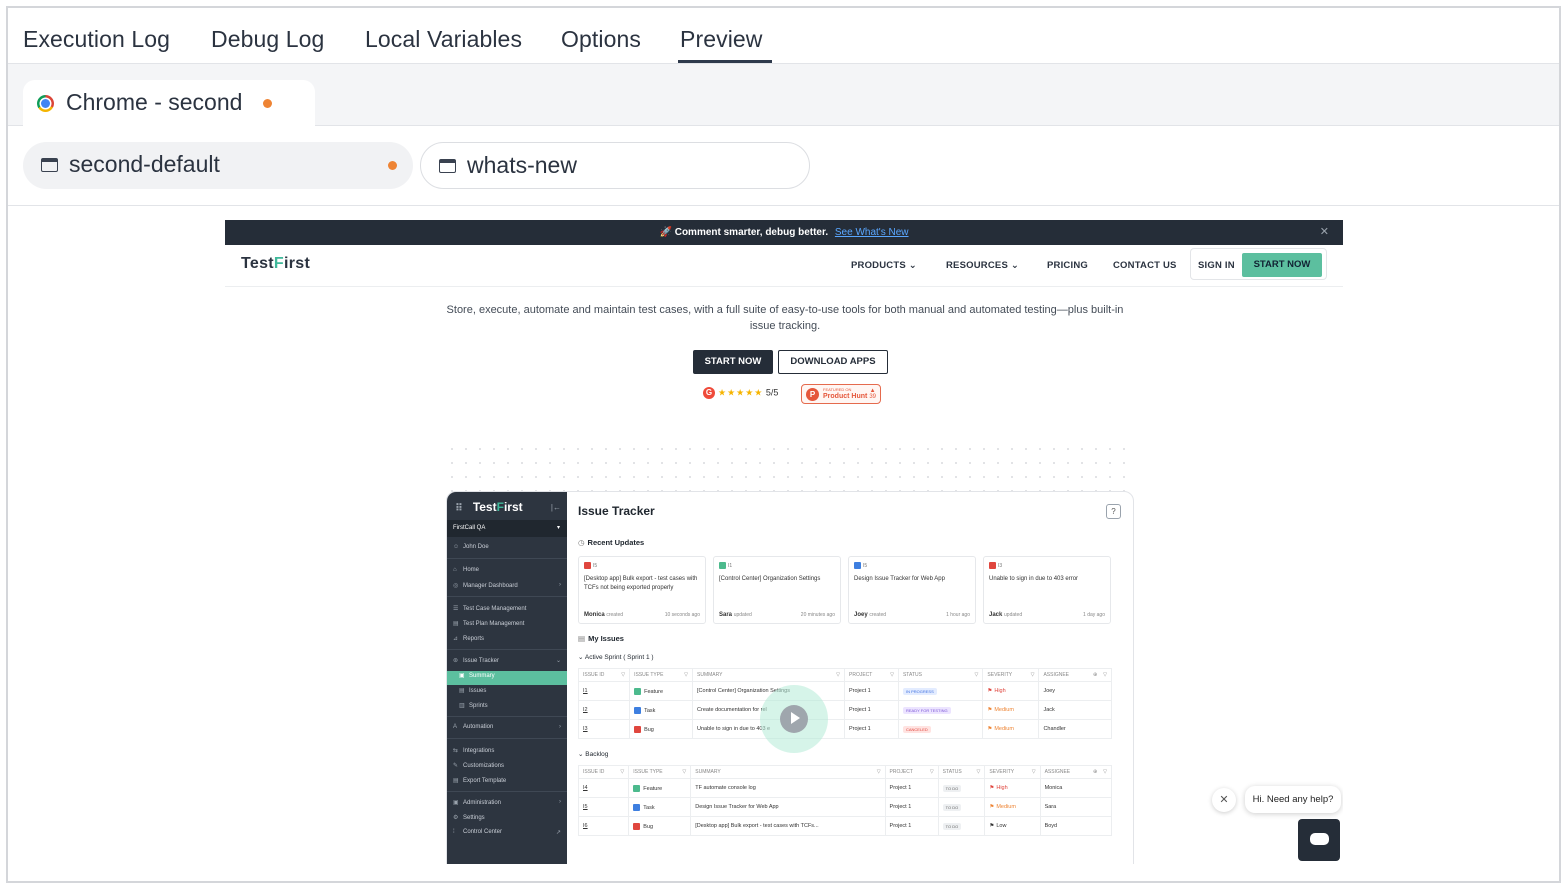  Describe the element at coordinates (616, 657) in the screenshot. I see `active-sprint-title: ⌄ Active Sprint ( Sprint 1 )` at that location.